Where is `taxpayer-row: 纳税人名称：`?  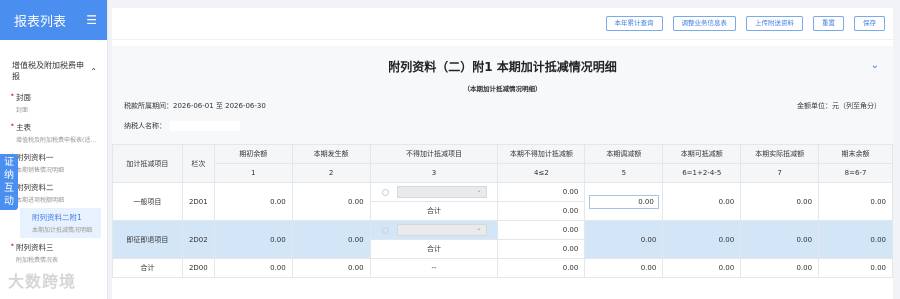 taxpayer-row: 纳税人名称： is located at coordinates (502, 126).